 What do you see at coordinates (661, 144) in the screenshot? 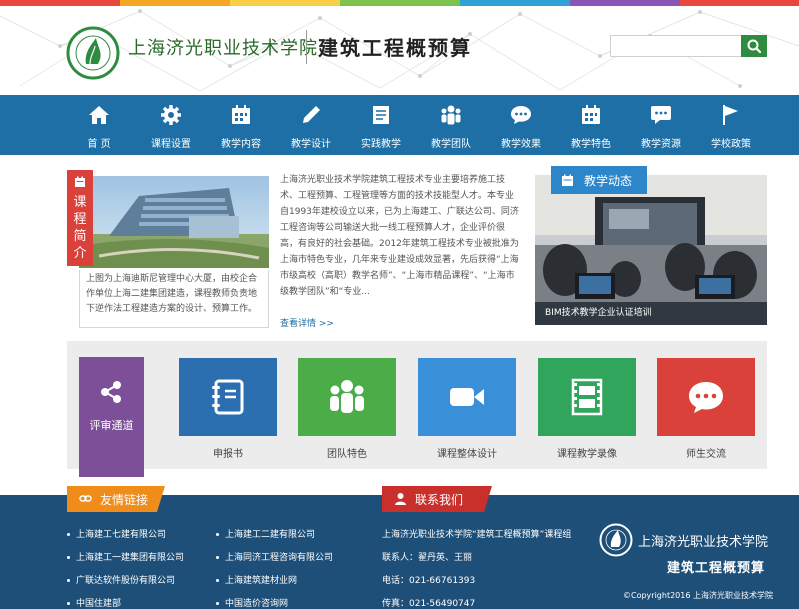
I see `nav-label: 教学资源` at bounding box center [661, 144].